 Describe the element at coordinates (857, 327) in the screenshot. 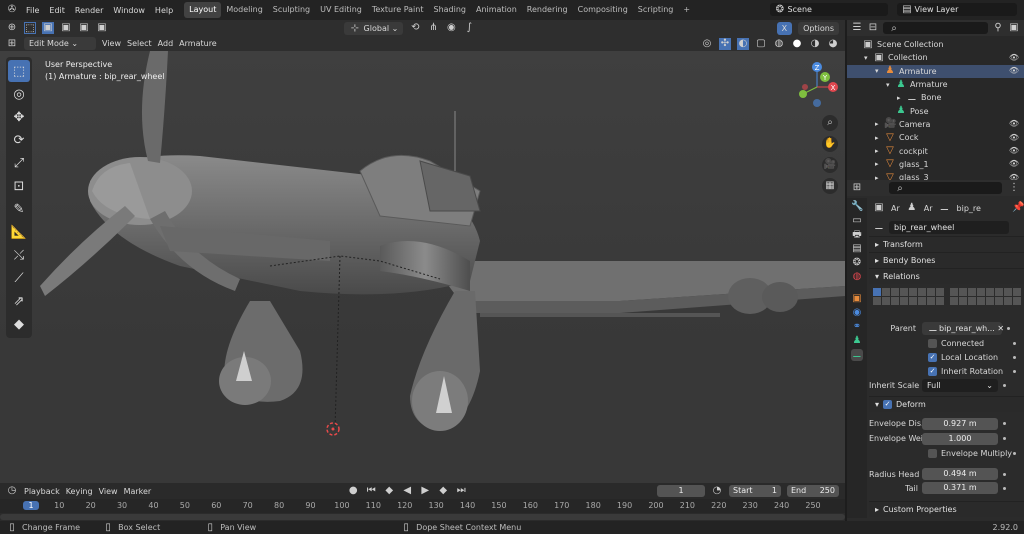

I see `constraint-tab-icon: ⚭` at that location.